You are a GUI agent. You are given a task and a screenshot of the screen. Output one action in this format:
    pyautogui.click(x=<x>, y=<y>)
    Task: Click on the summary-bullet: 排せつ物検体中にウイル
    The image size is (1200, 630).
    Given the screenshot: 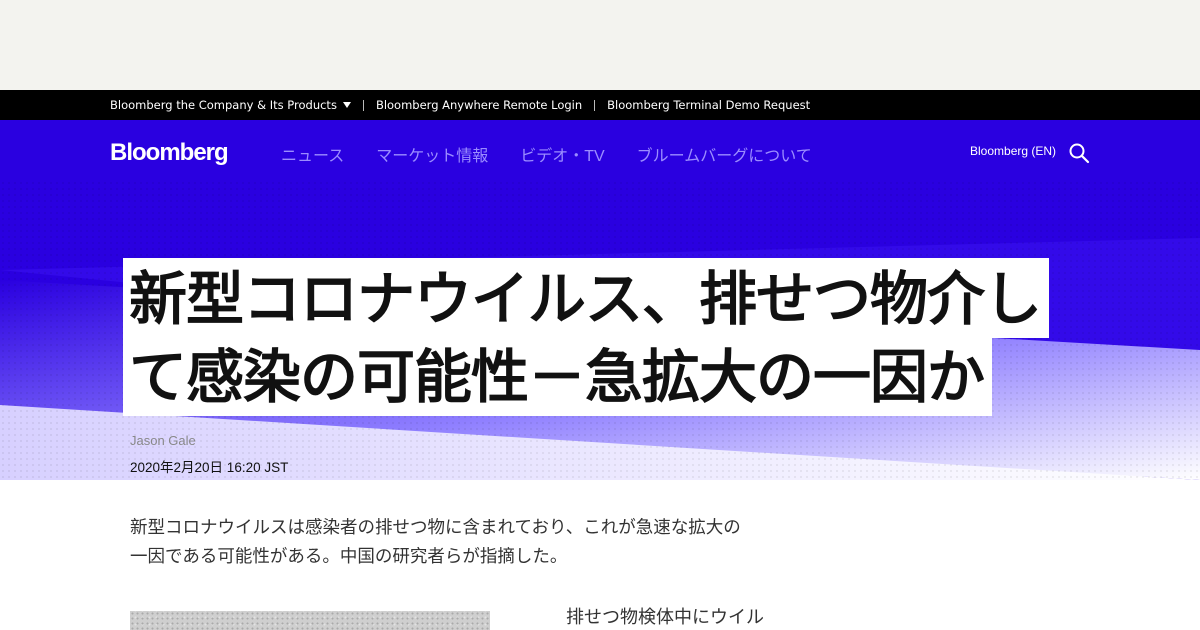 What is the action you would take?
    pyautogui.click(x=665, y=617)
    